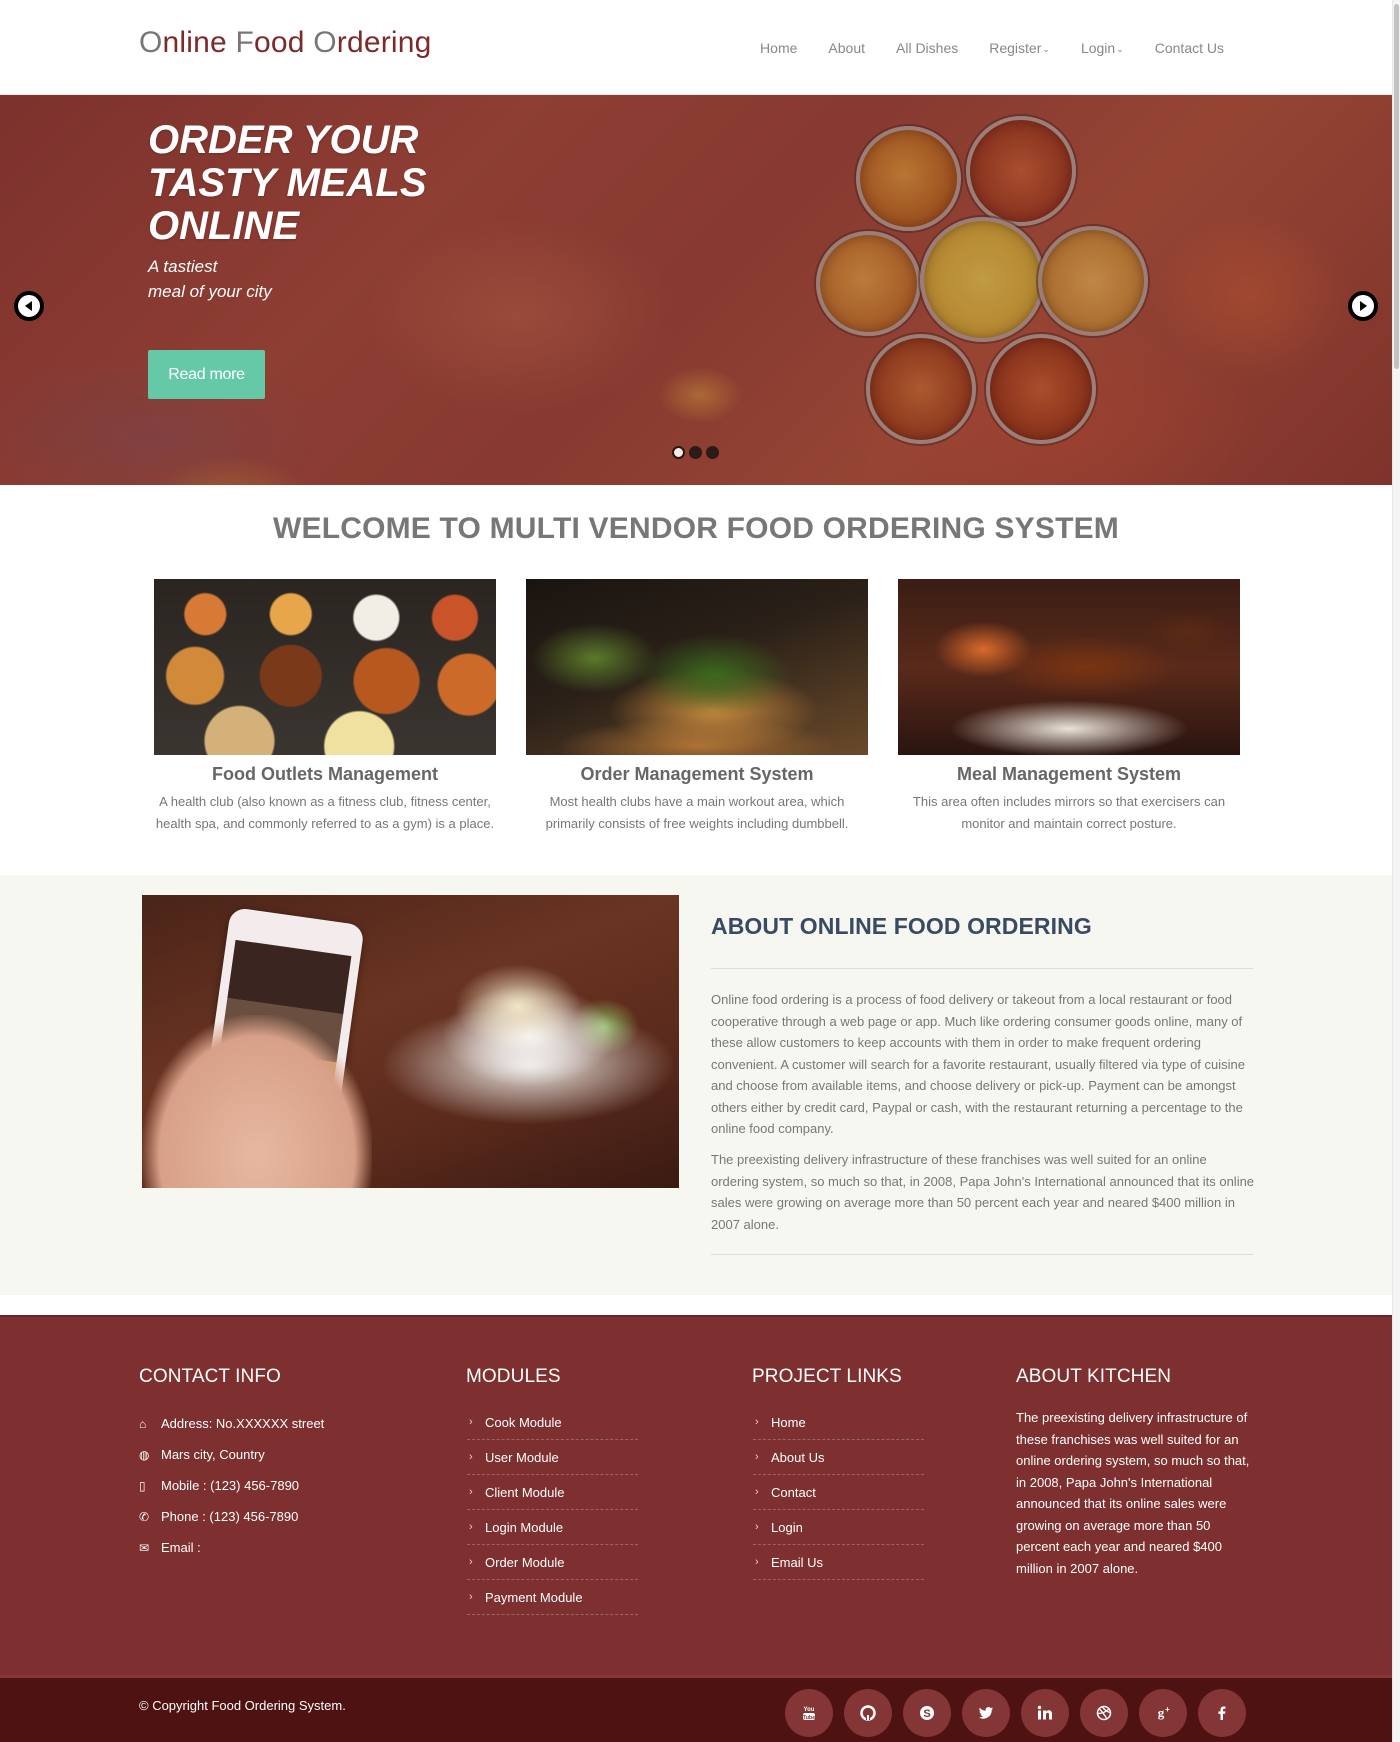  Describe the element at coordinates (697, 774) in the screenshot. I see `feature-title: Order Management System` at that location.